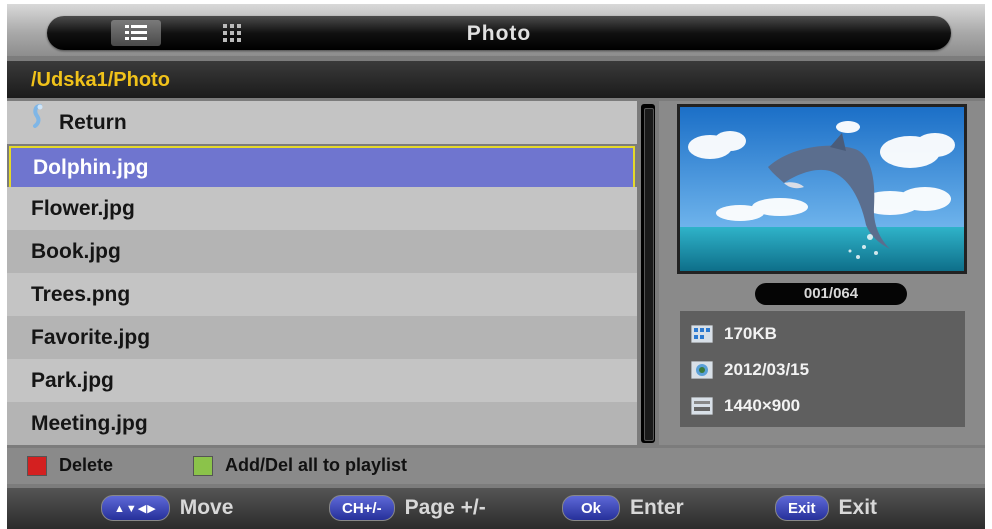 This screenshot has width=992, height=529. Describe the element at coordinates (322, 337) in the screenshot. I see `file-item: Favorite.jpg` at that location.